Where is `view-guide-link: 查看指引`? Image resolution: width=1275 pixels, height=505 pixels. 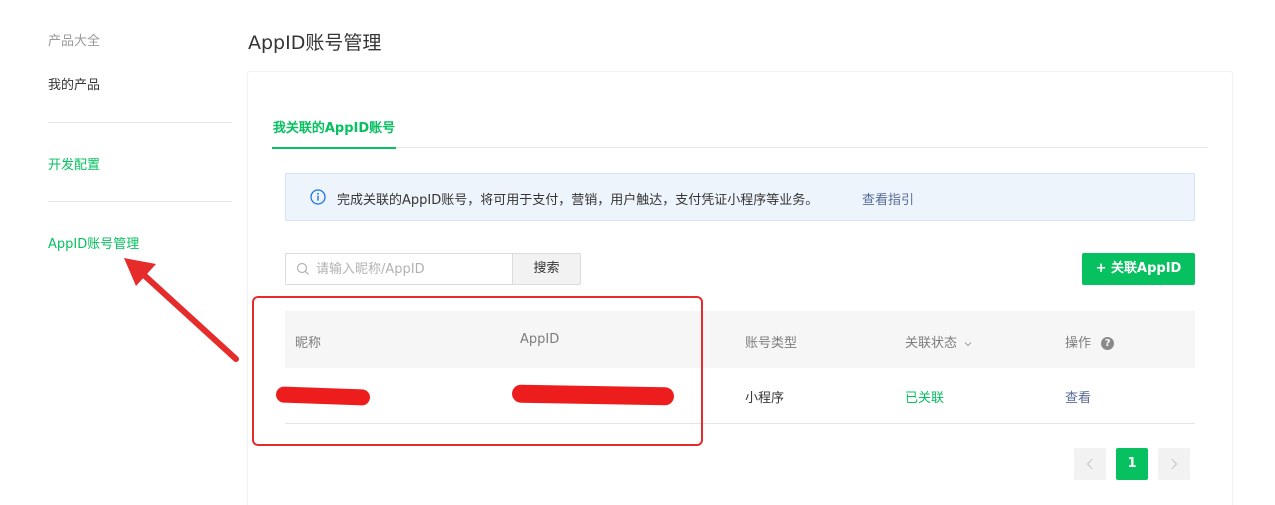 view-guide-link: 查看指引 is located at coordinates (888, 198).